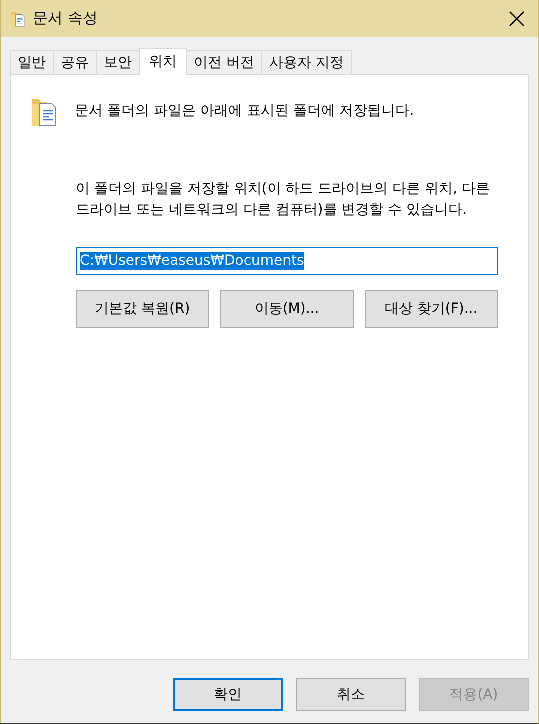  I want to click on dialog-button: 취소, so click(351, 694).